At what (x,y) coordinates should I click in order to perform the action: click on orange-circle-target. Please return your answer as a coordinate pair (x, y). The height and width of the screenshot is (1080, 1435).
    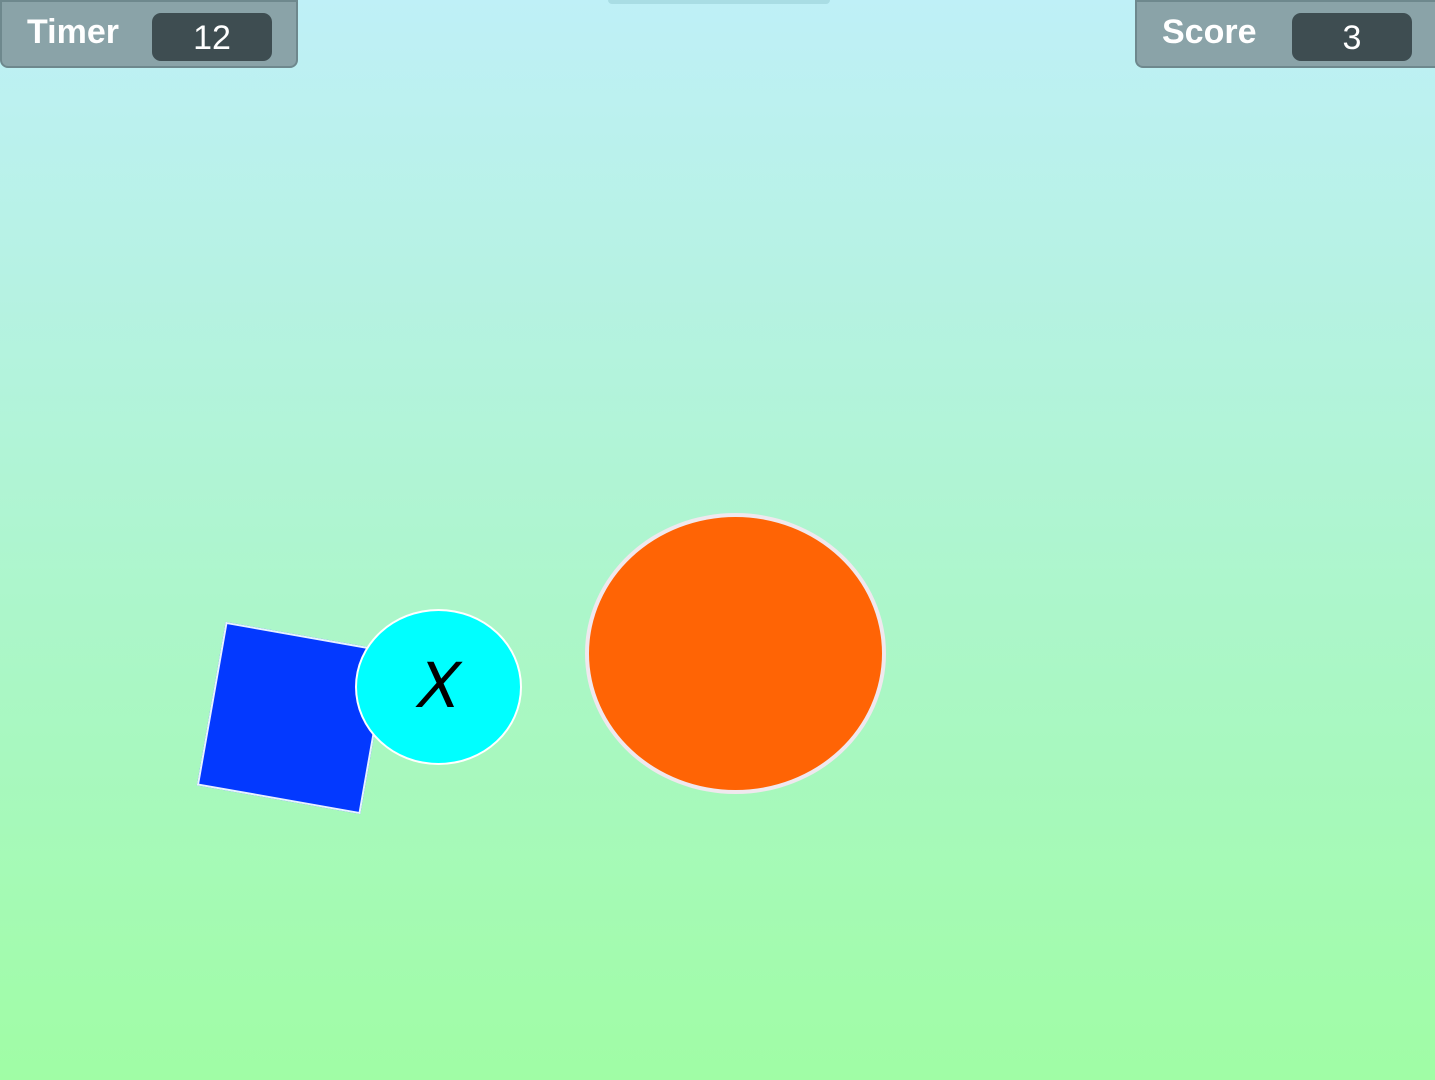
    Looking at the image, I should click on (735, 653).